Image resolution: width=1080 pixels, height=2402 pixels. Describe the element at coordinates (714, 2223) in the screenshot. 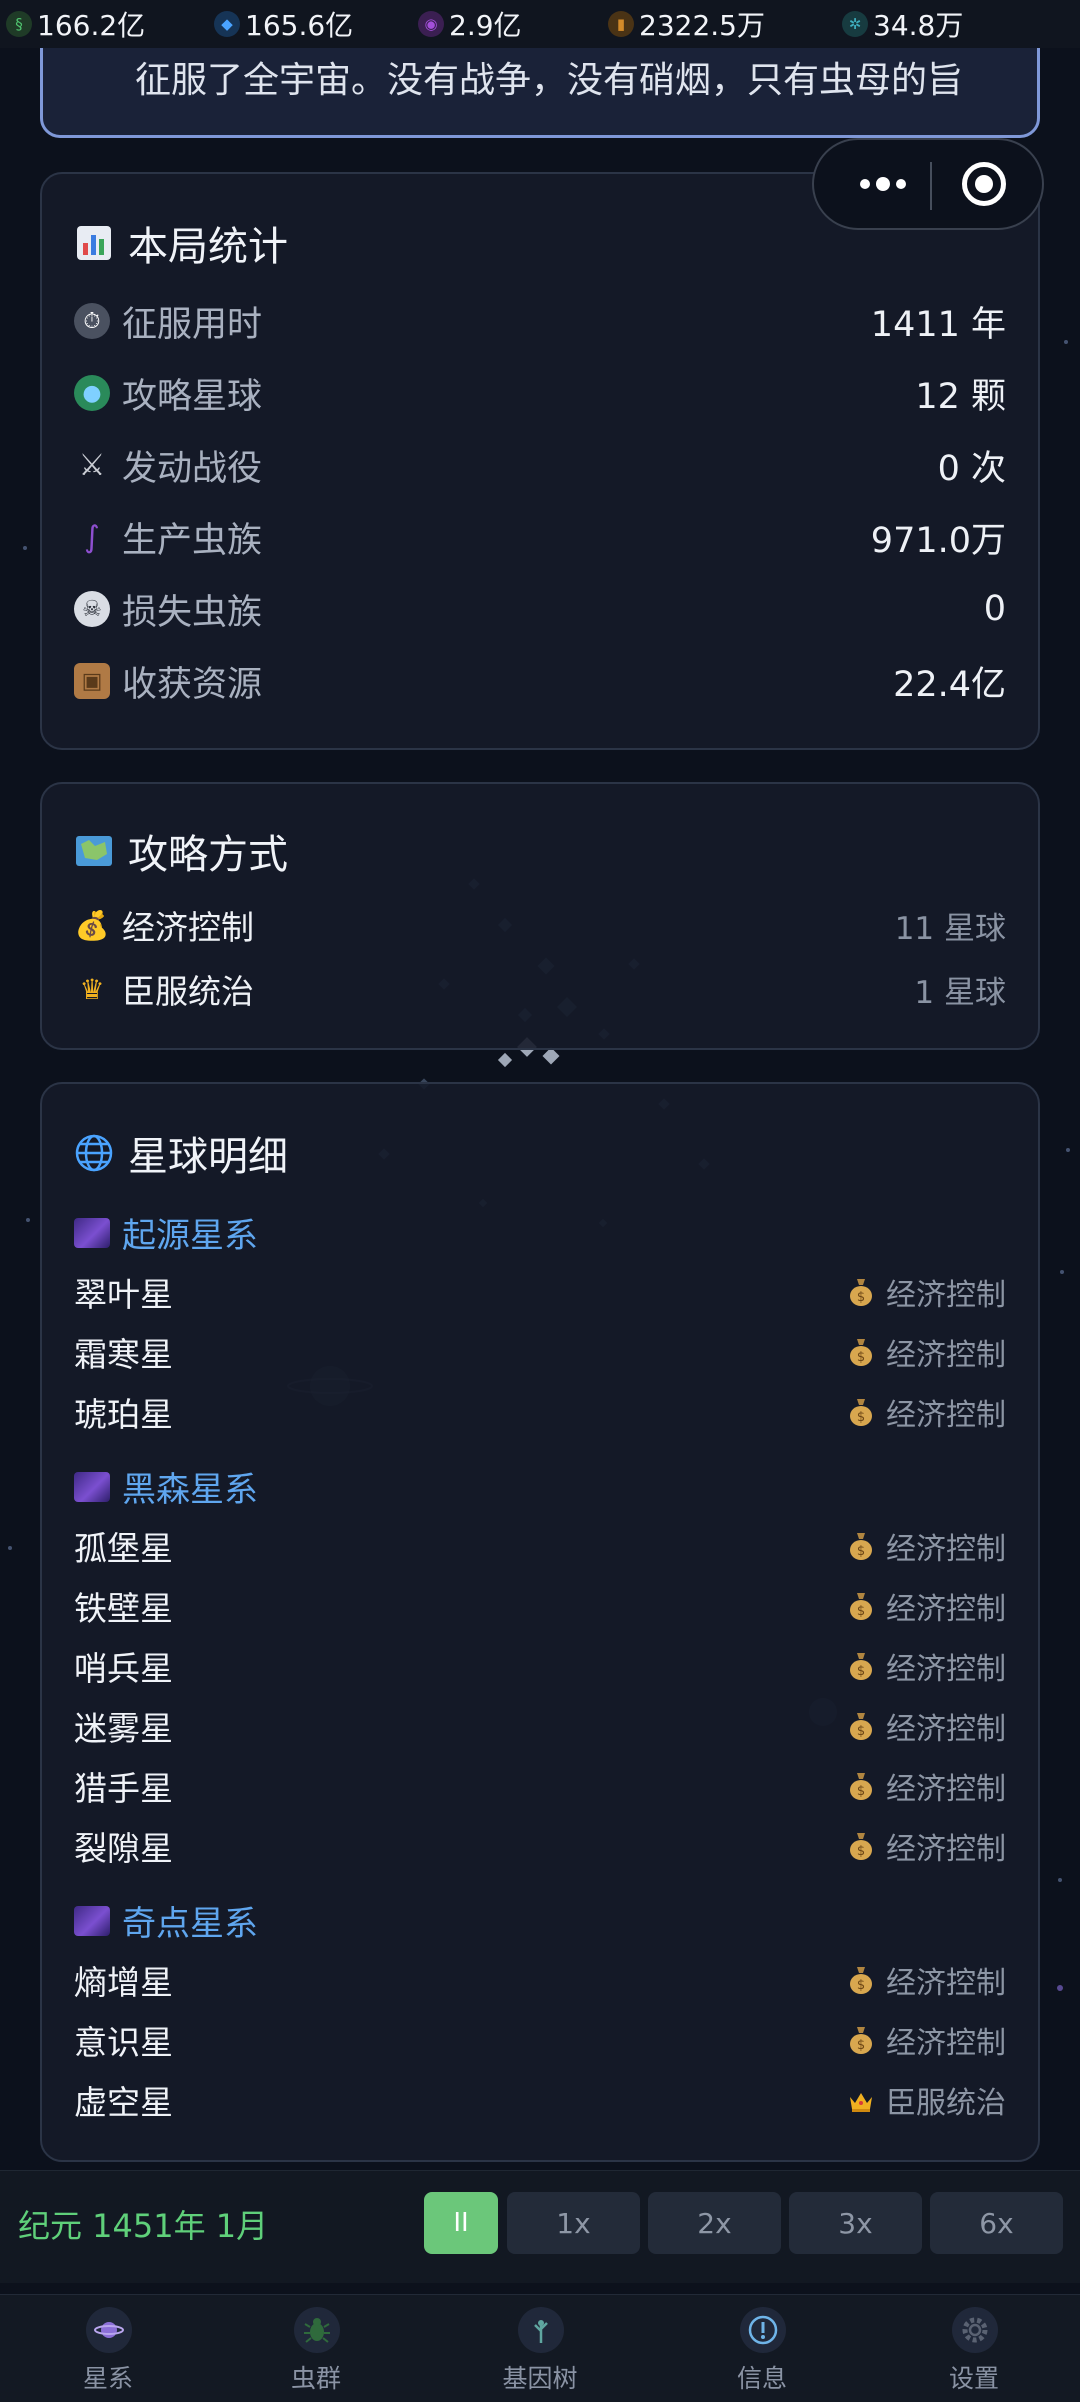

I see `speed-2x-button: 2x` at that location.